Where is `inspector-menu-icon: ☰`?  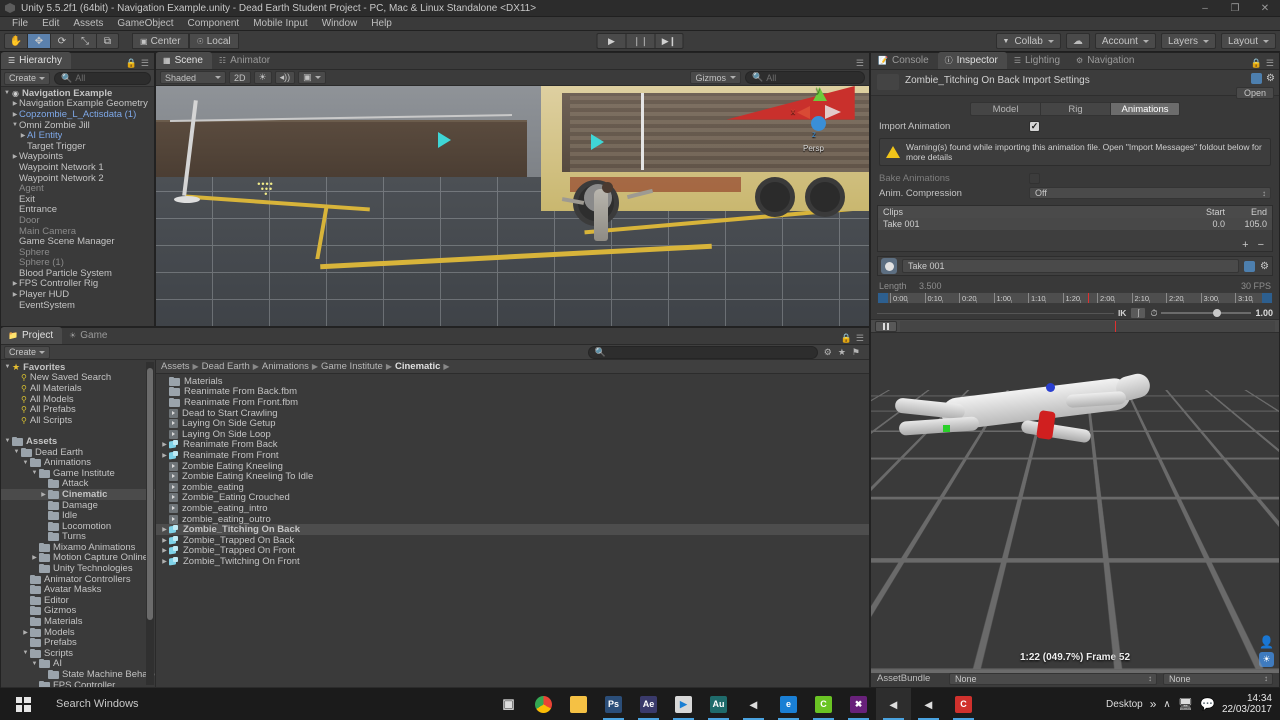 inspector-menu-icon: ☰ is located at coordinates (1270, 63).